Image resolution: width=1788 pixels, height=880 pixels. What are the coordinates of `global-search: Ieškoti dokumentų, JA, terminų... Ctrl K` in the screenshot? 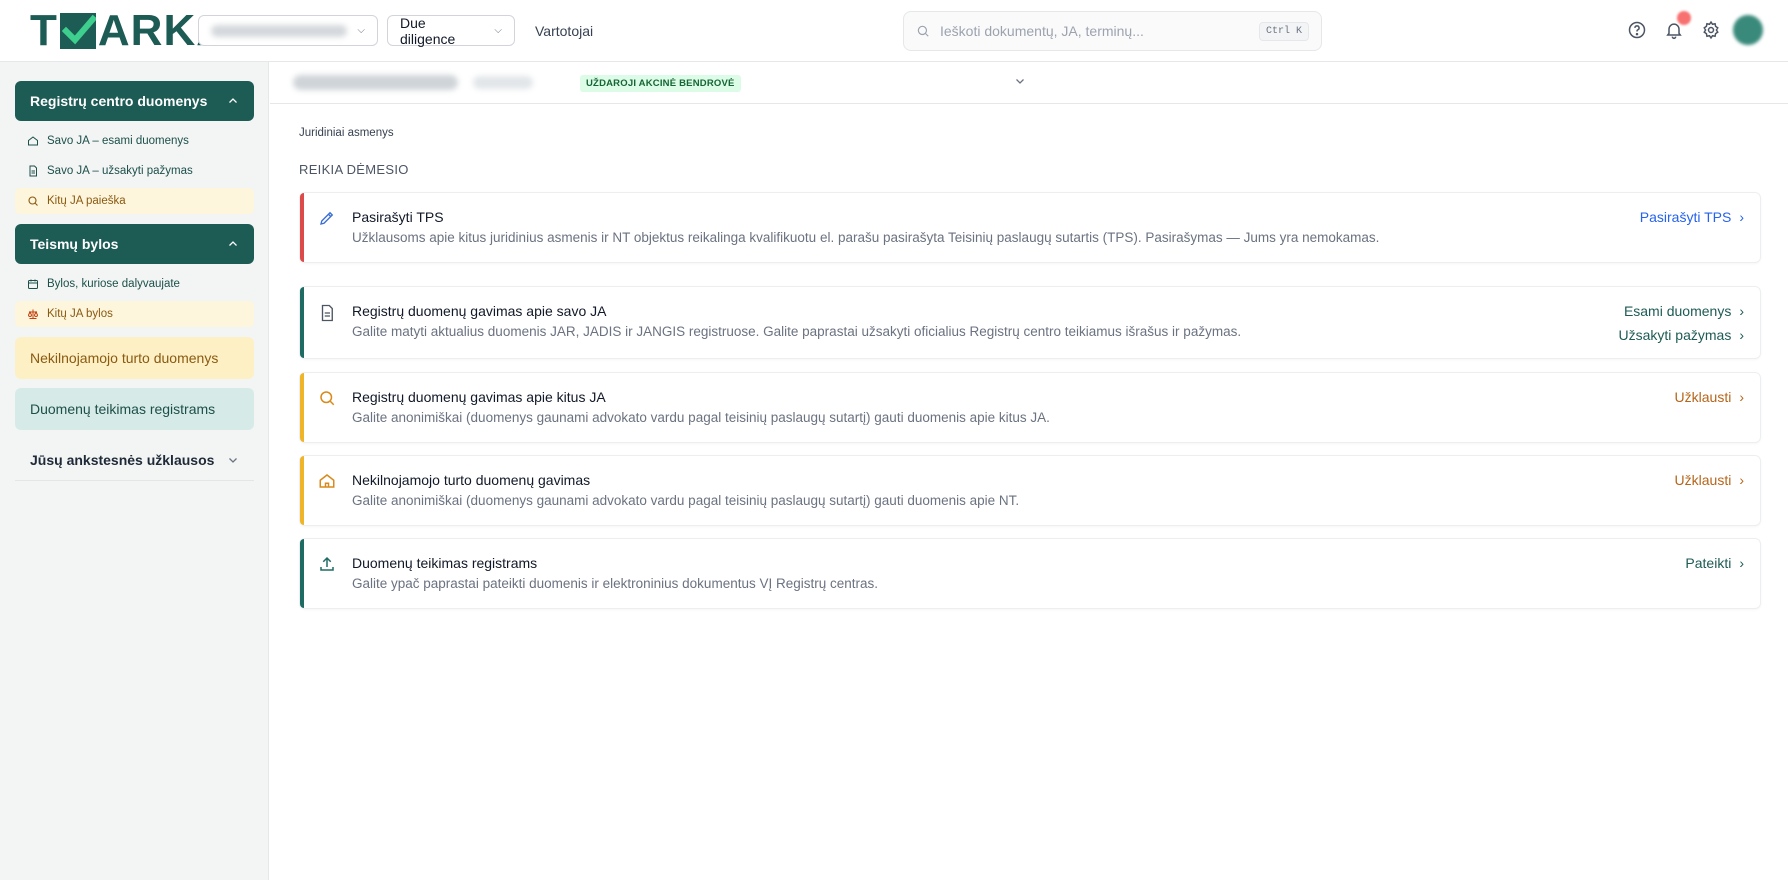 It's located at (1112, 31).